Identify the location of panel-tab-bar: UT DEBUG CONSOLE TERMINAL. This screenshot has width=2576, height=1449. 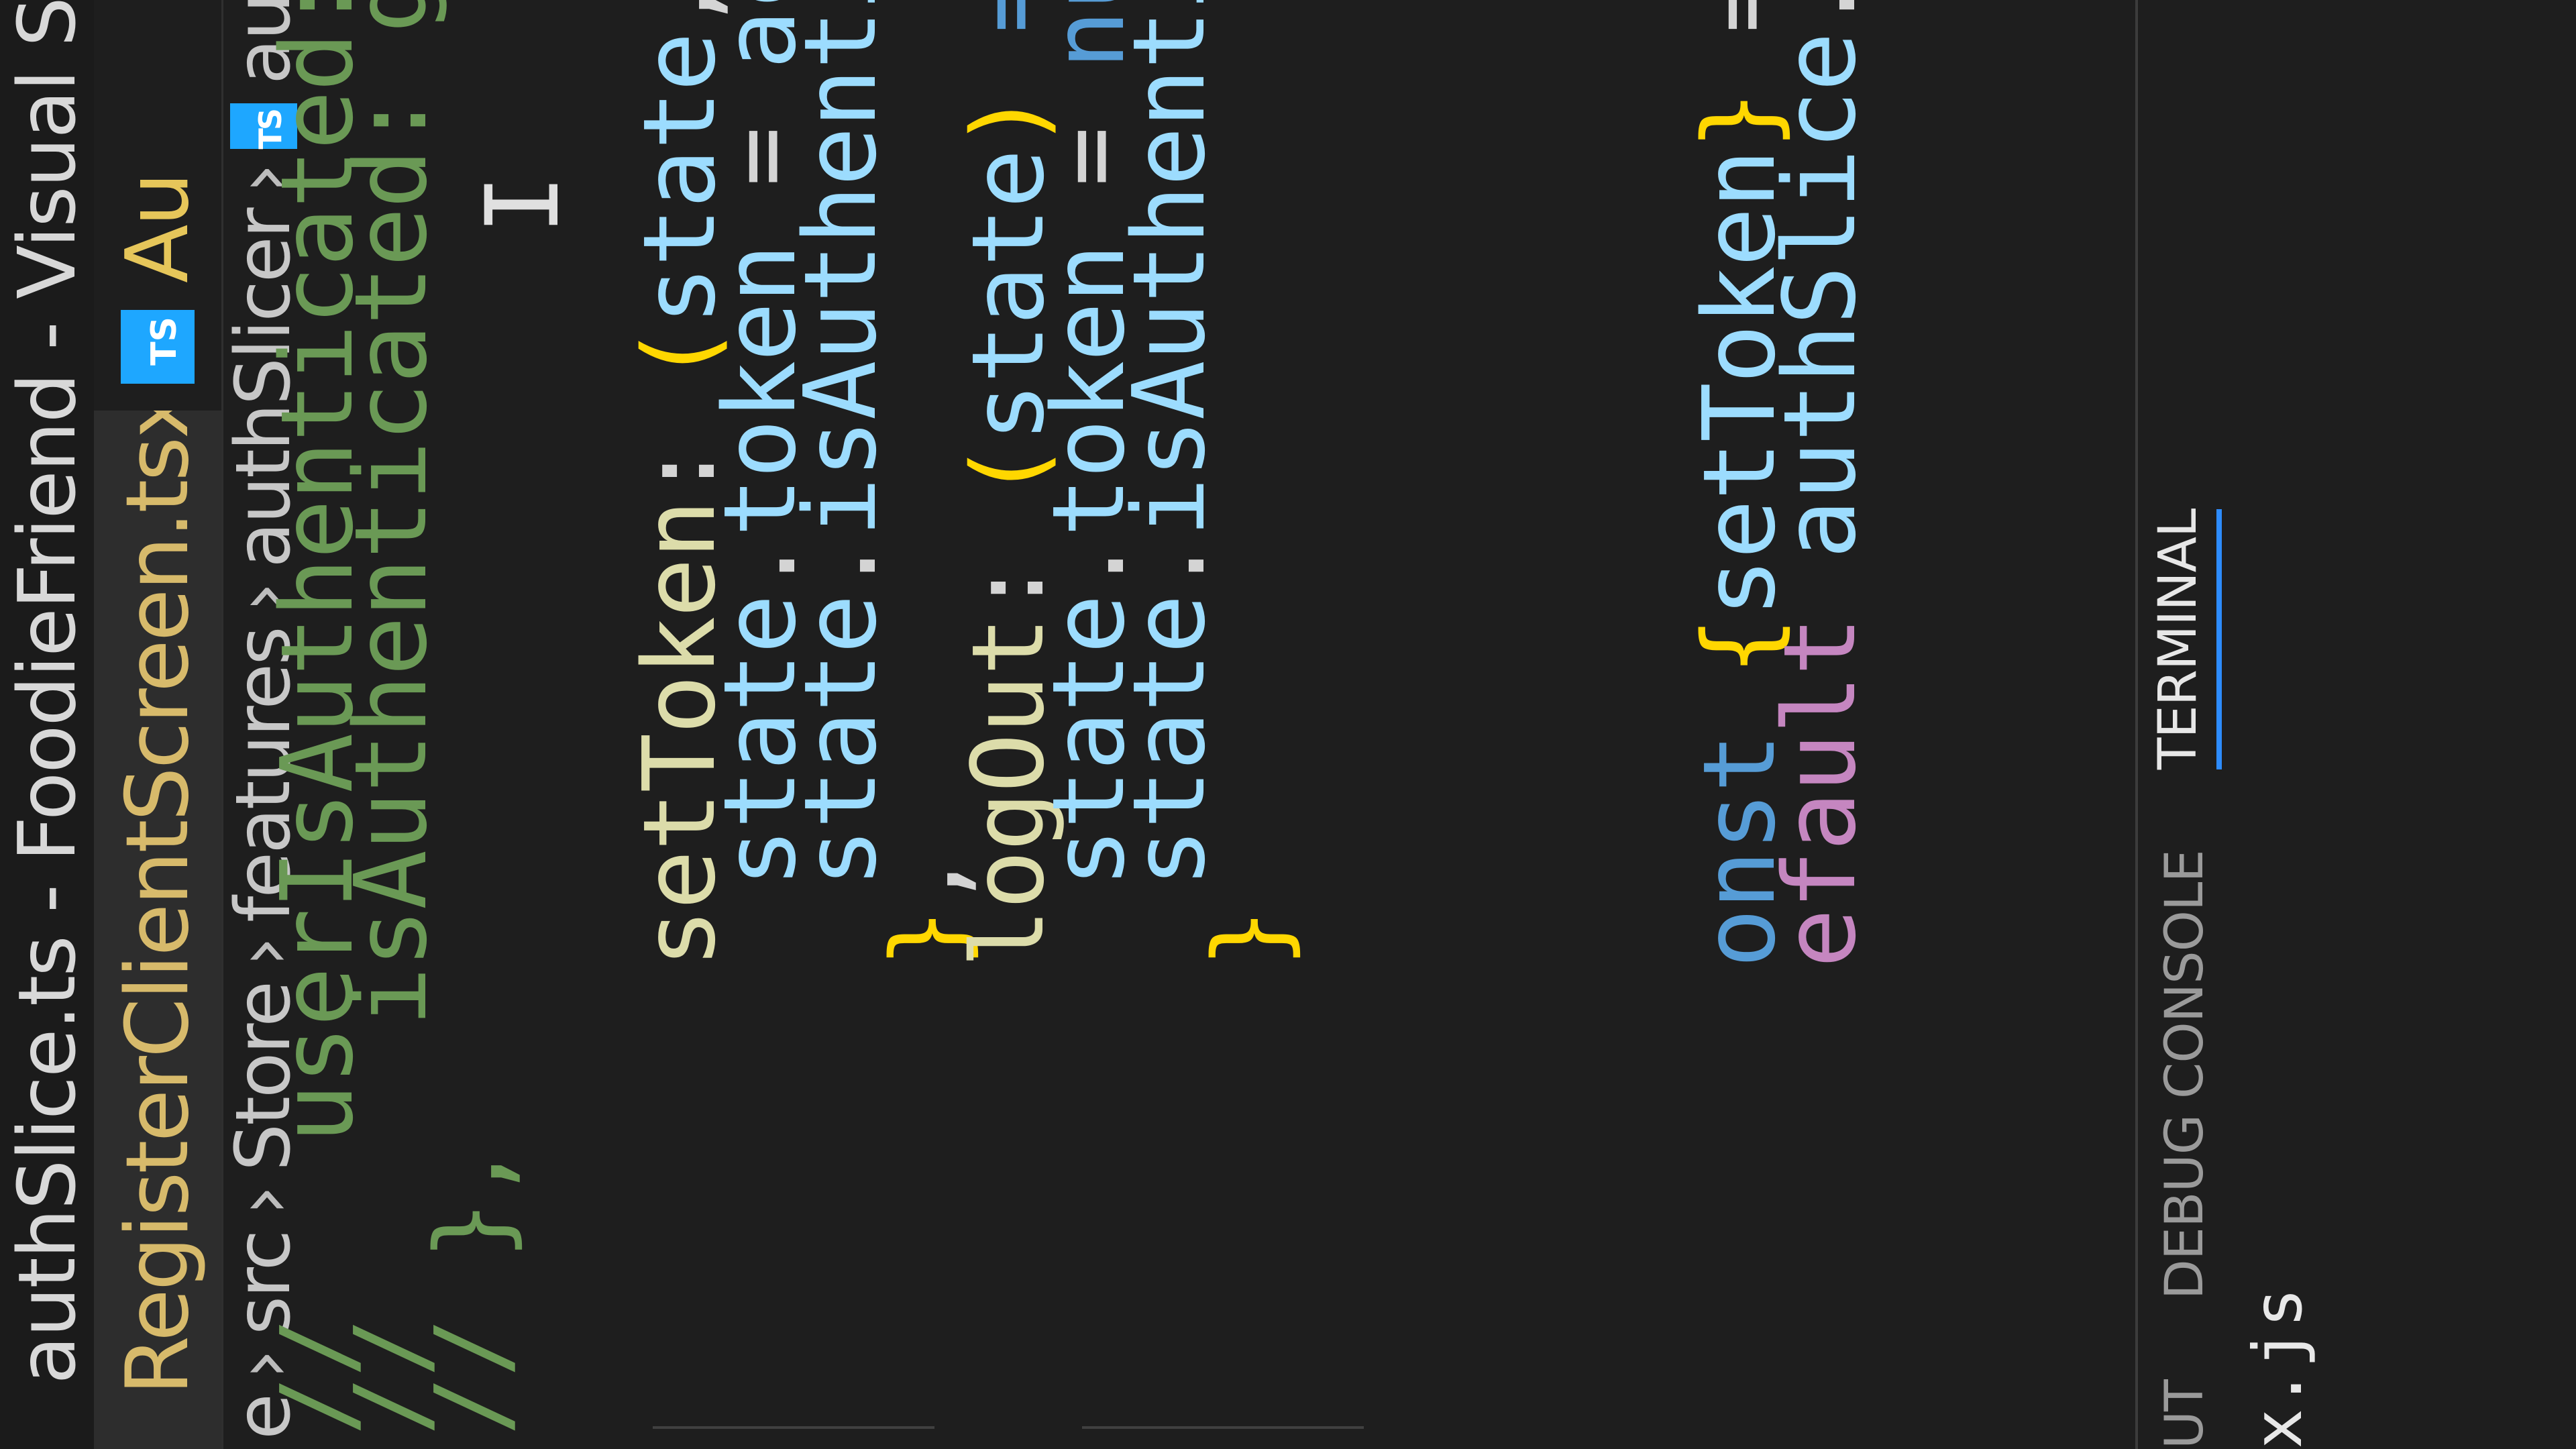
(2185, 724).